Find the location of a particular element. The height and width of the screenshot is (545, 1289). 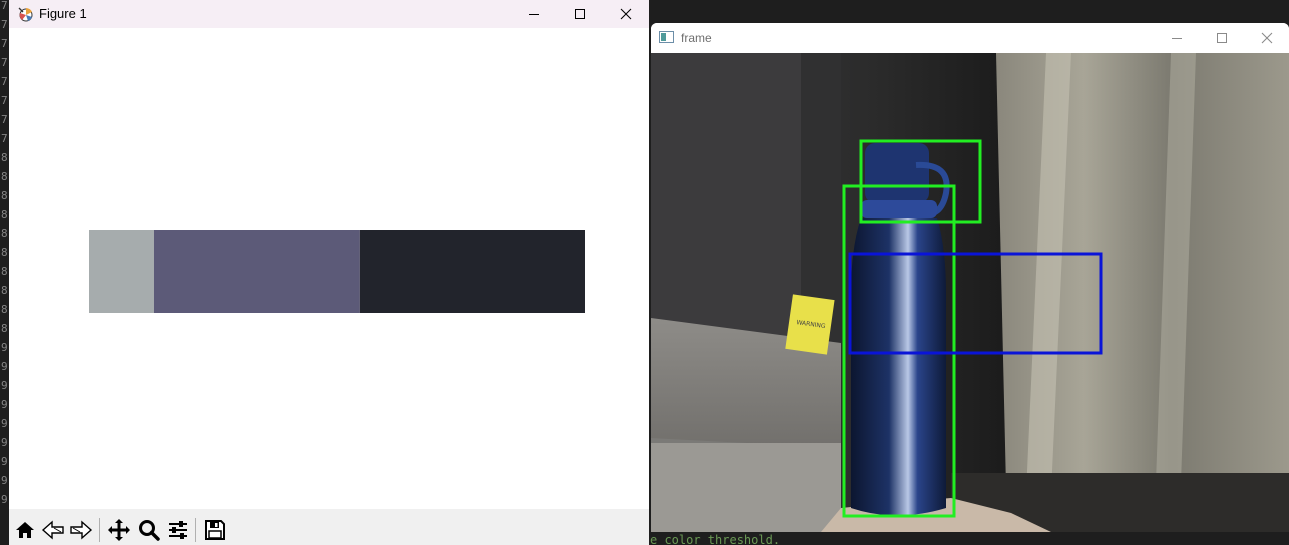

forward-button is located at coordinates (81, 530).